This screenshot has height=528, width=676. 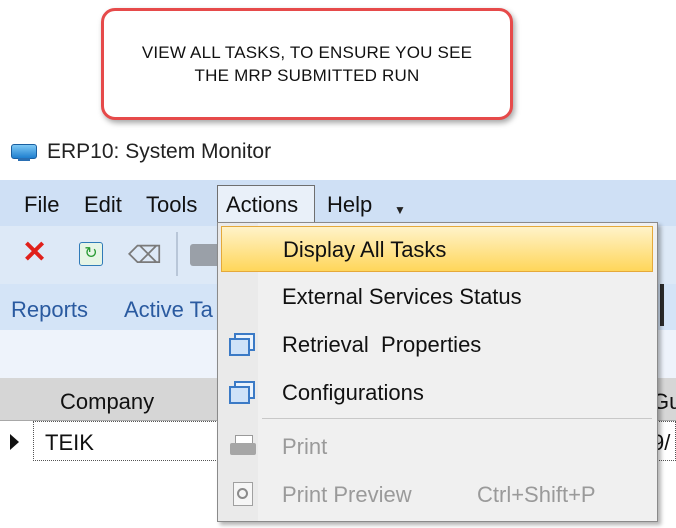 What do you see at coordinates (171, 205) in the screenshot?
I see `menu-tools: Tools` at bounding box center [171, 205].